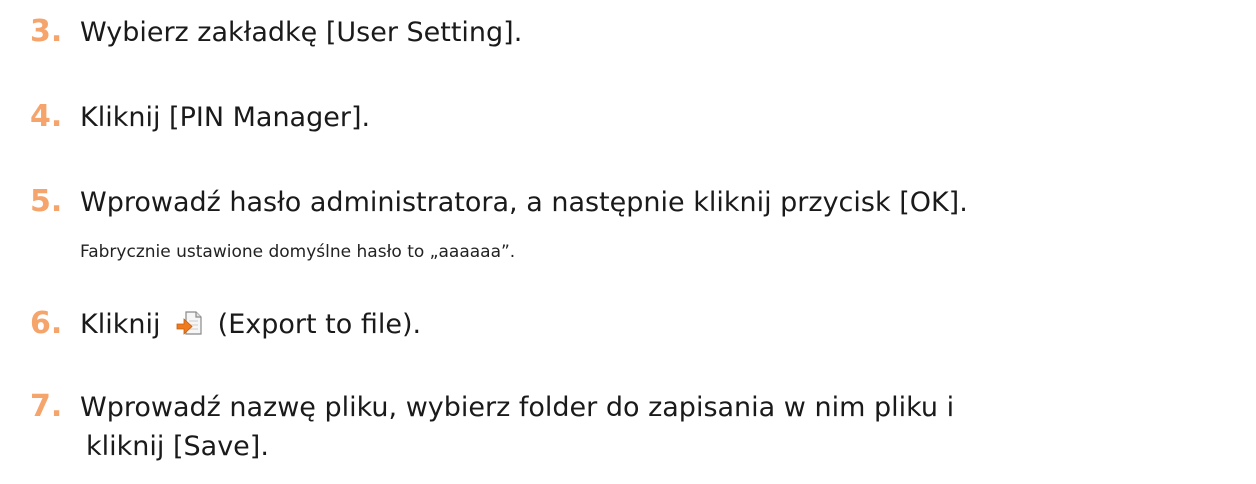 The width and height of the screenshot is (1256, 484). Describe the element at coordinates (189, 323) in the screenshot. I see `export-to-file-icon` at that location.